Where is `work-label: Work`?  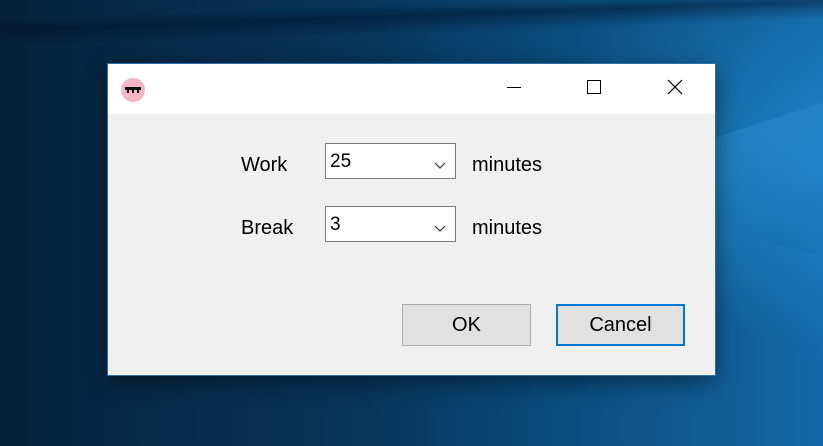
work-label: Work is located at coordinates (264, 165).